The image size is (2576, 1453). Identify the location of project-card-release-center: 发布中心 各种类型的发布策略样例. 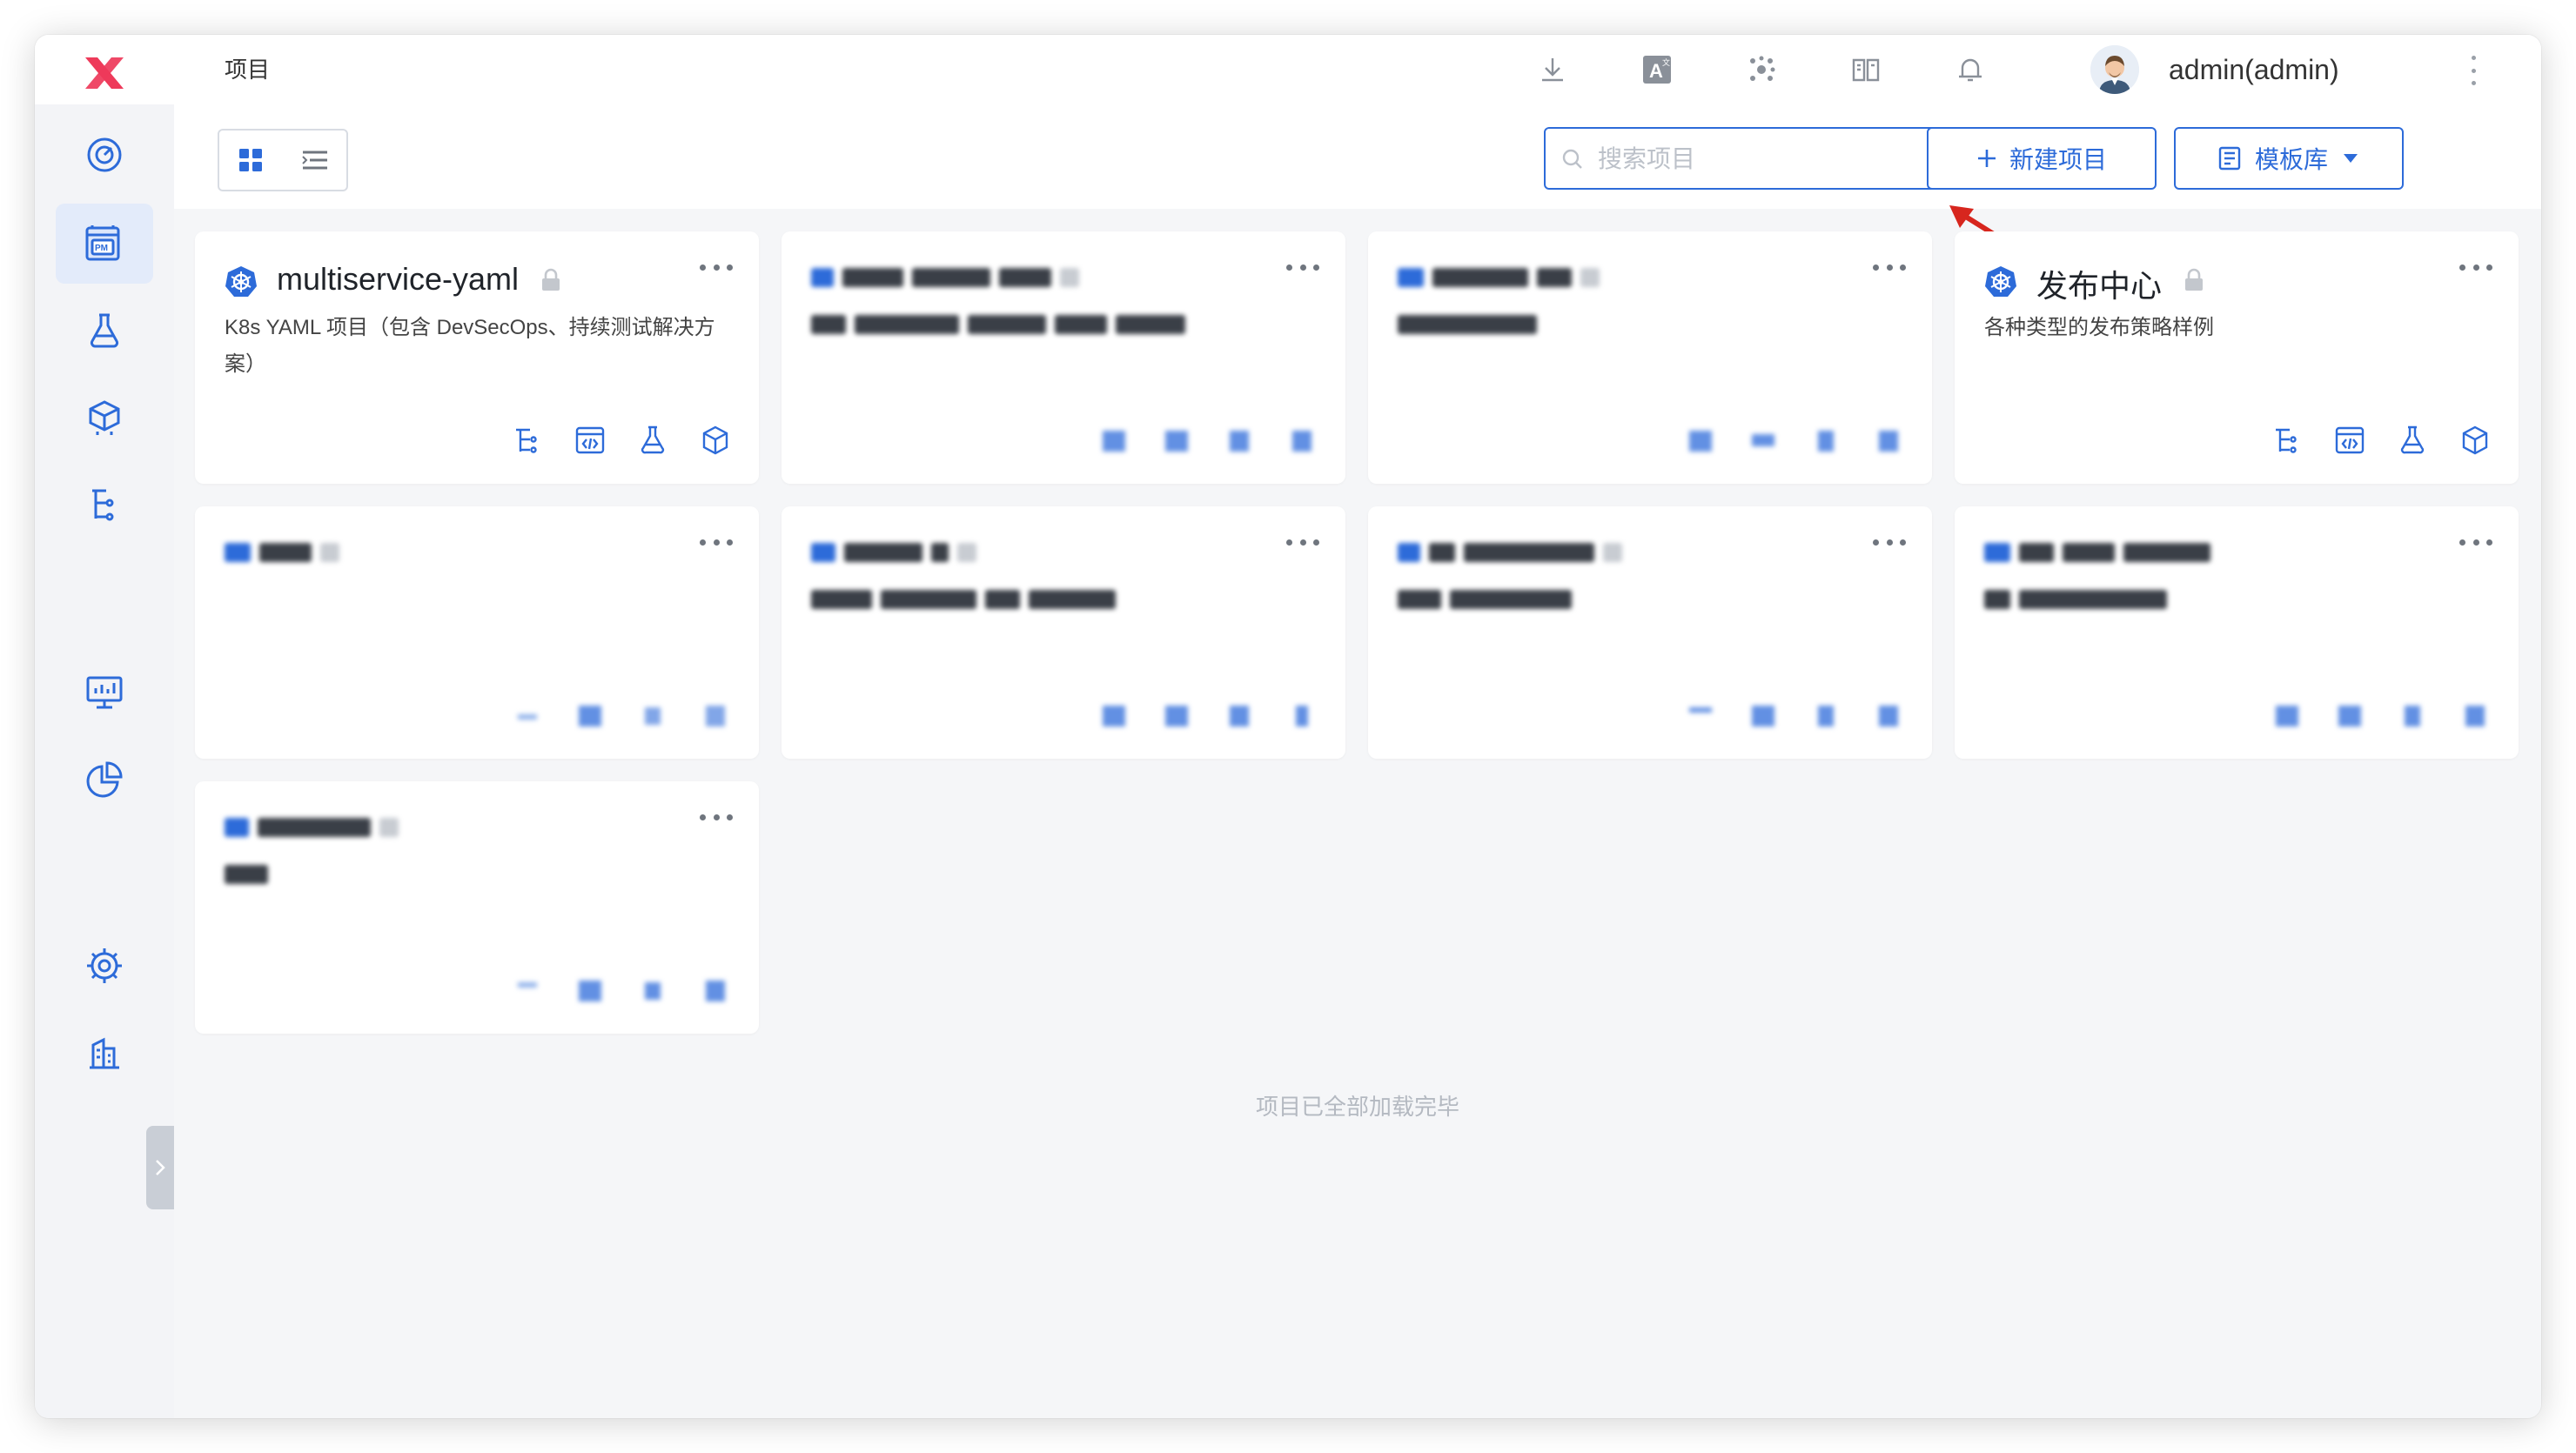
(2237, 357).